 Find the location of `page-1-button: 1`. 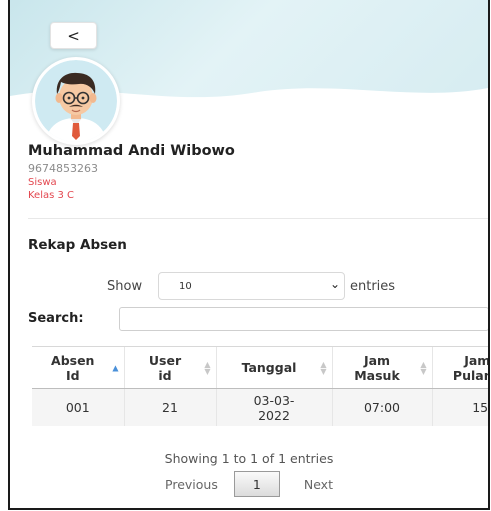

page-1-button: 1 is located at coordinates (256, 484).